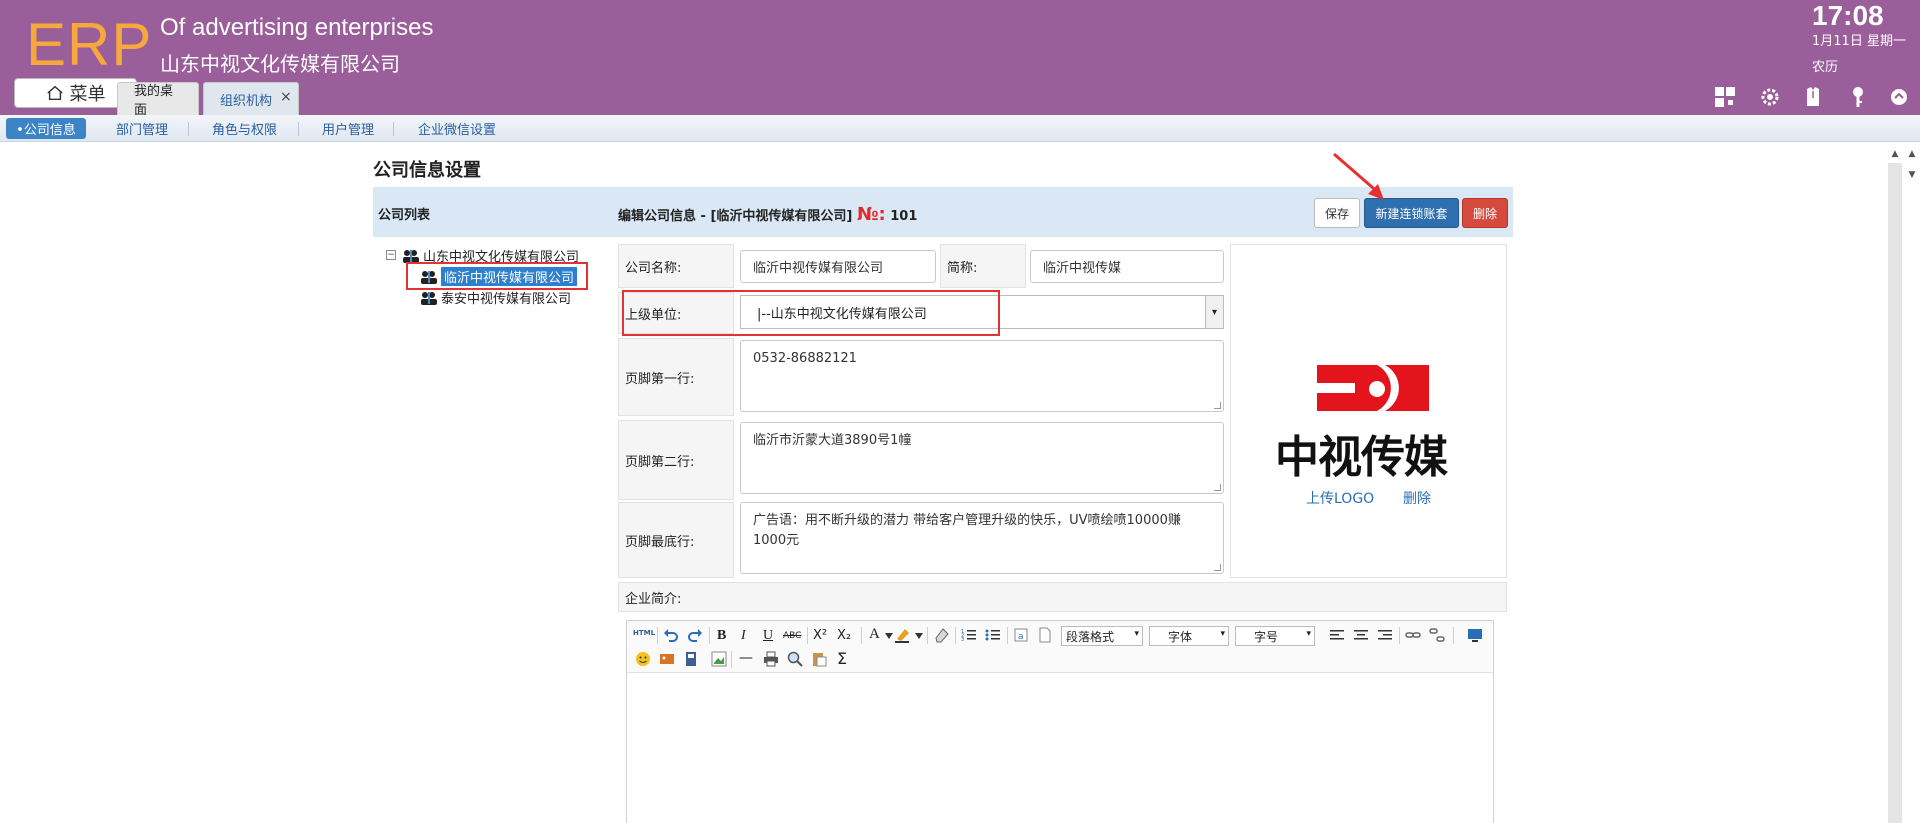 This screenshot has width=1920, height=823. What do you see at coordinates (771, 659) in the screenshot?
I see `print-icon` at bounding box center [771, 659].